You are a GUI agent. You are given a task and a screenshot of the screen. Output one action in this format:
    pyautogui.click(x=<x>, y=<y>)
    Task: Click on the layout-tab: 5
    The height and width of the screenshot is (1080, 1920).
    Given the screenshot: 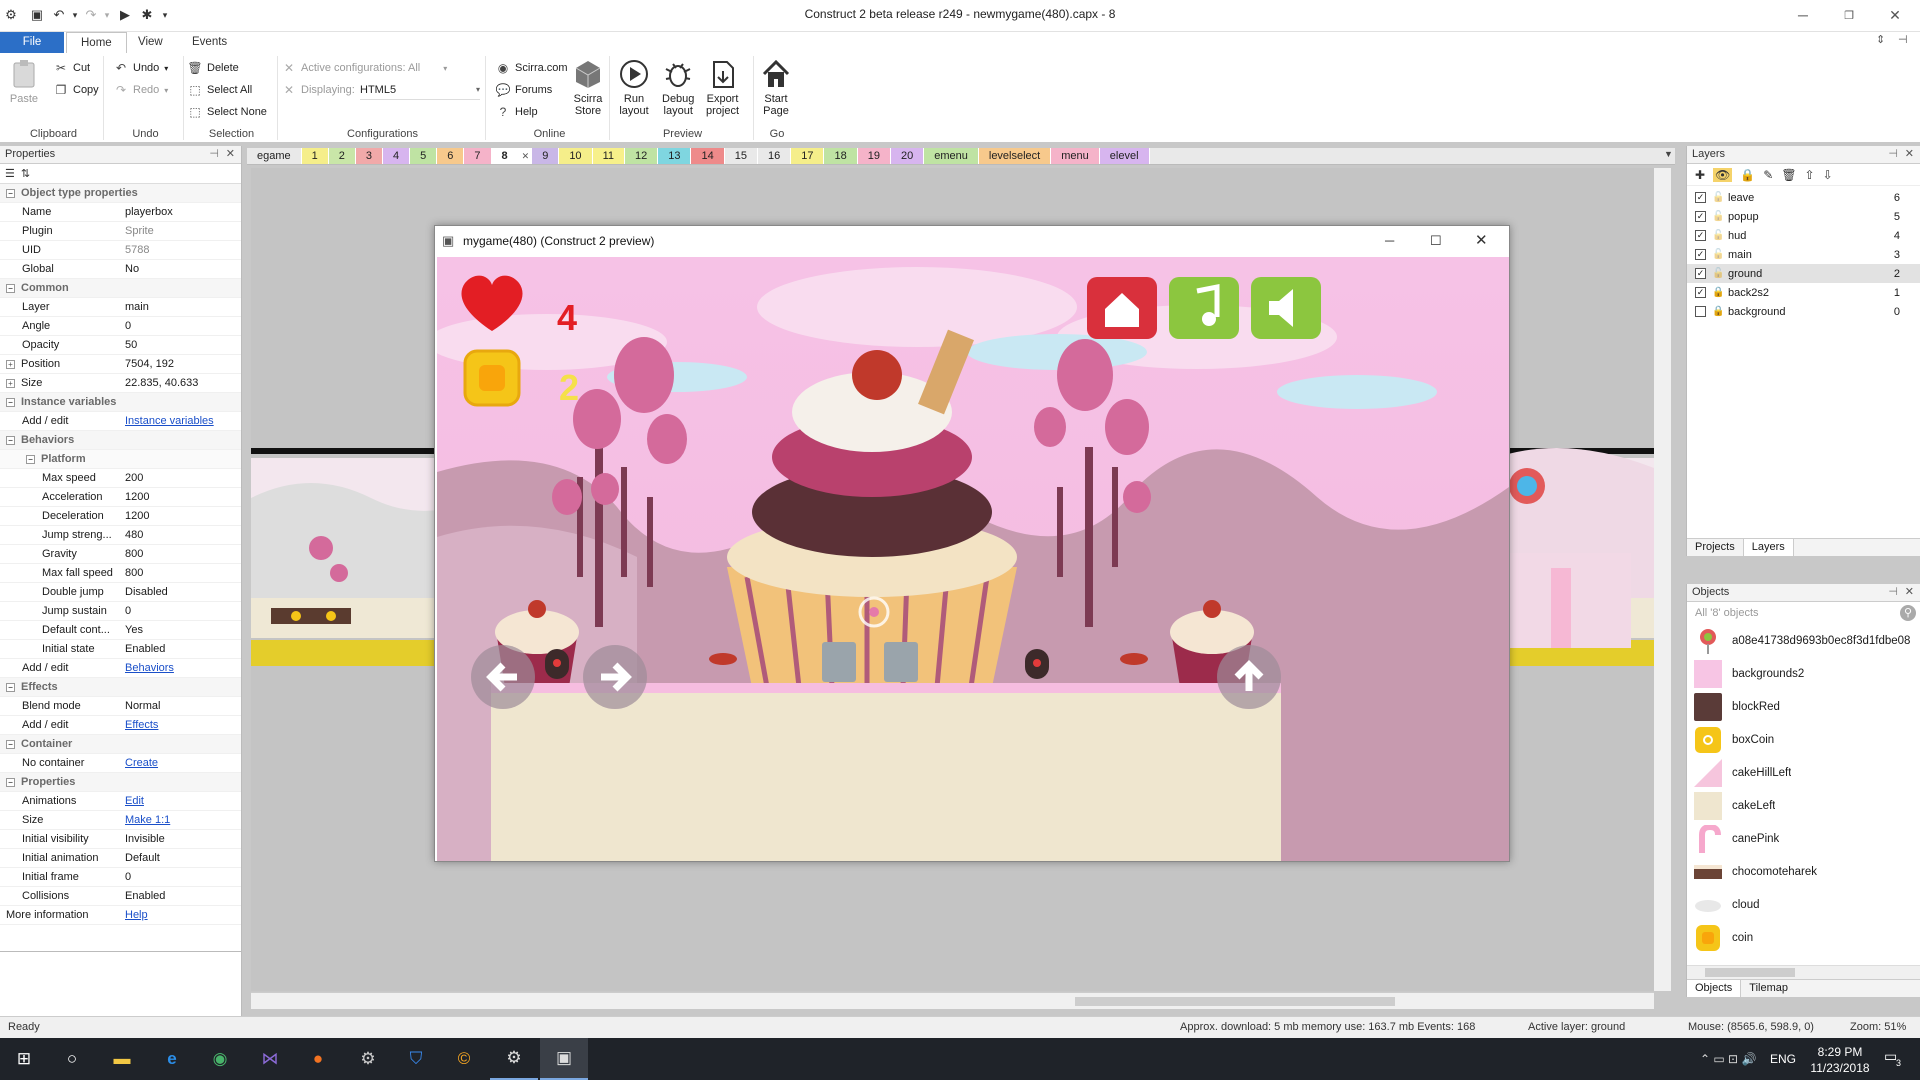 What is the action you would take?
    pyautogui.click(x=424, y=156)
    